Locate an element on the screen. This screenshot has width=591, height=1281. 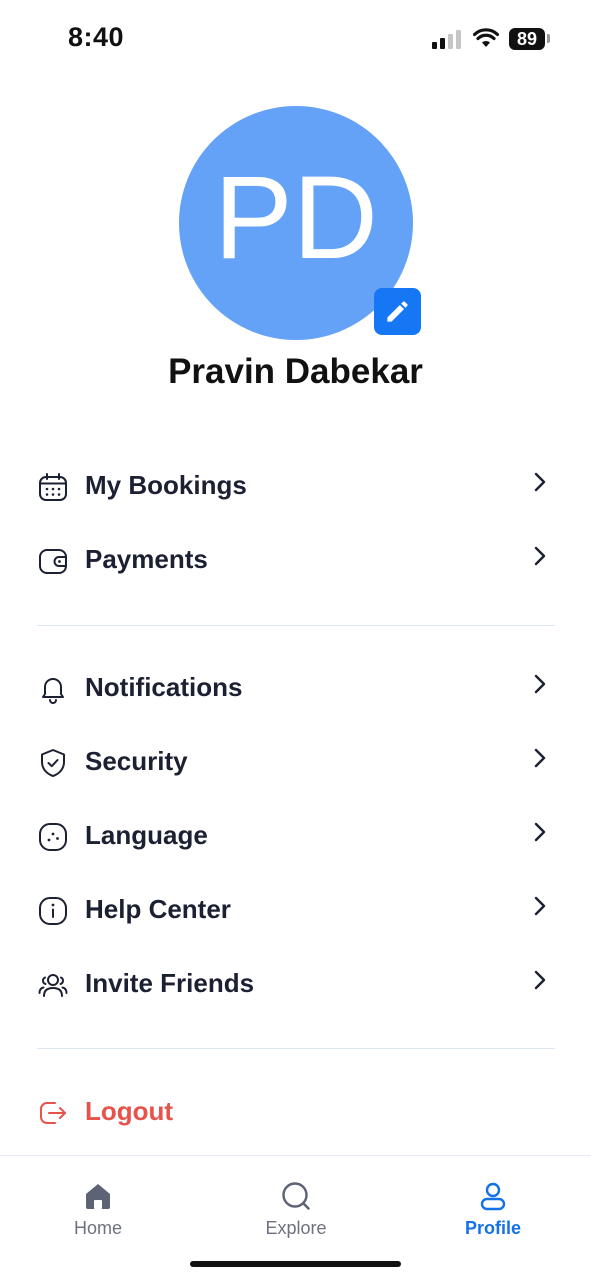
nav-profile: Profile is located at coordinates (493, 1206).